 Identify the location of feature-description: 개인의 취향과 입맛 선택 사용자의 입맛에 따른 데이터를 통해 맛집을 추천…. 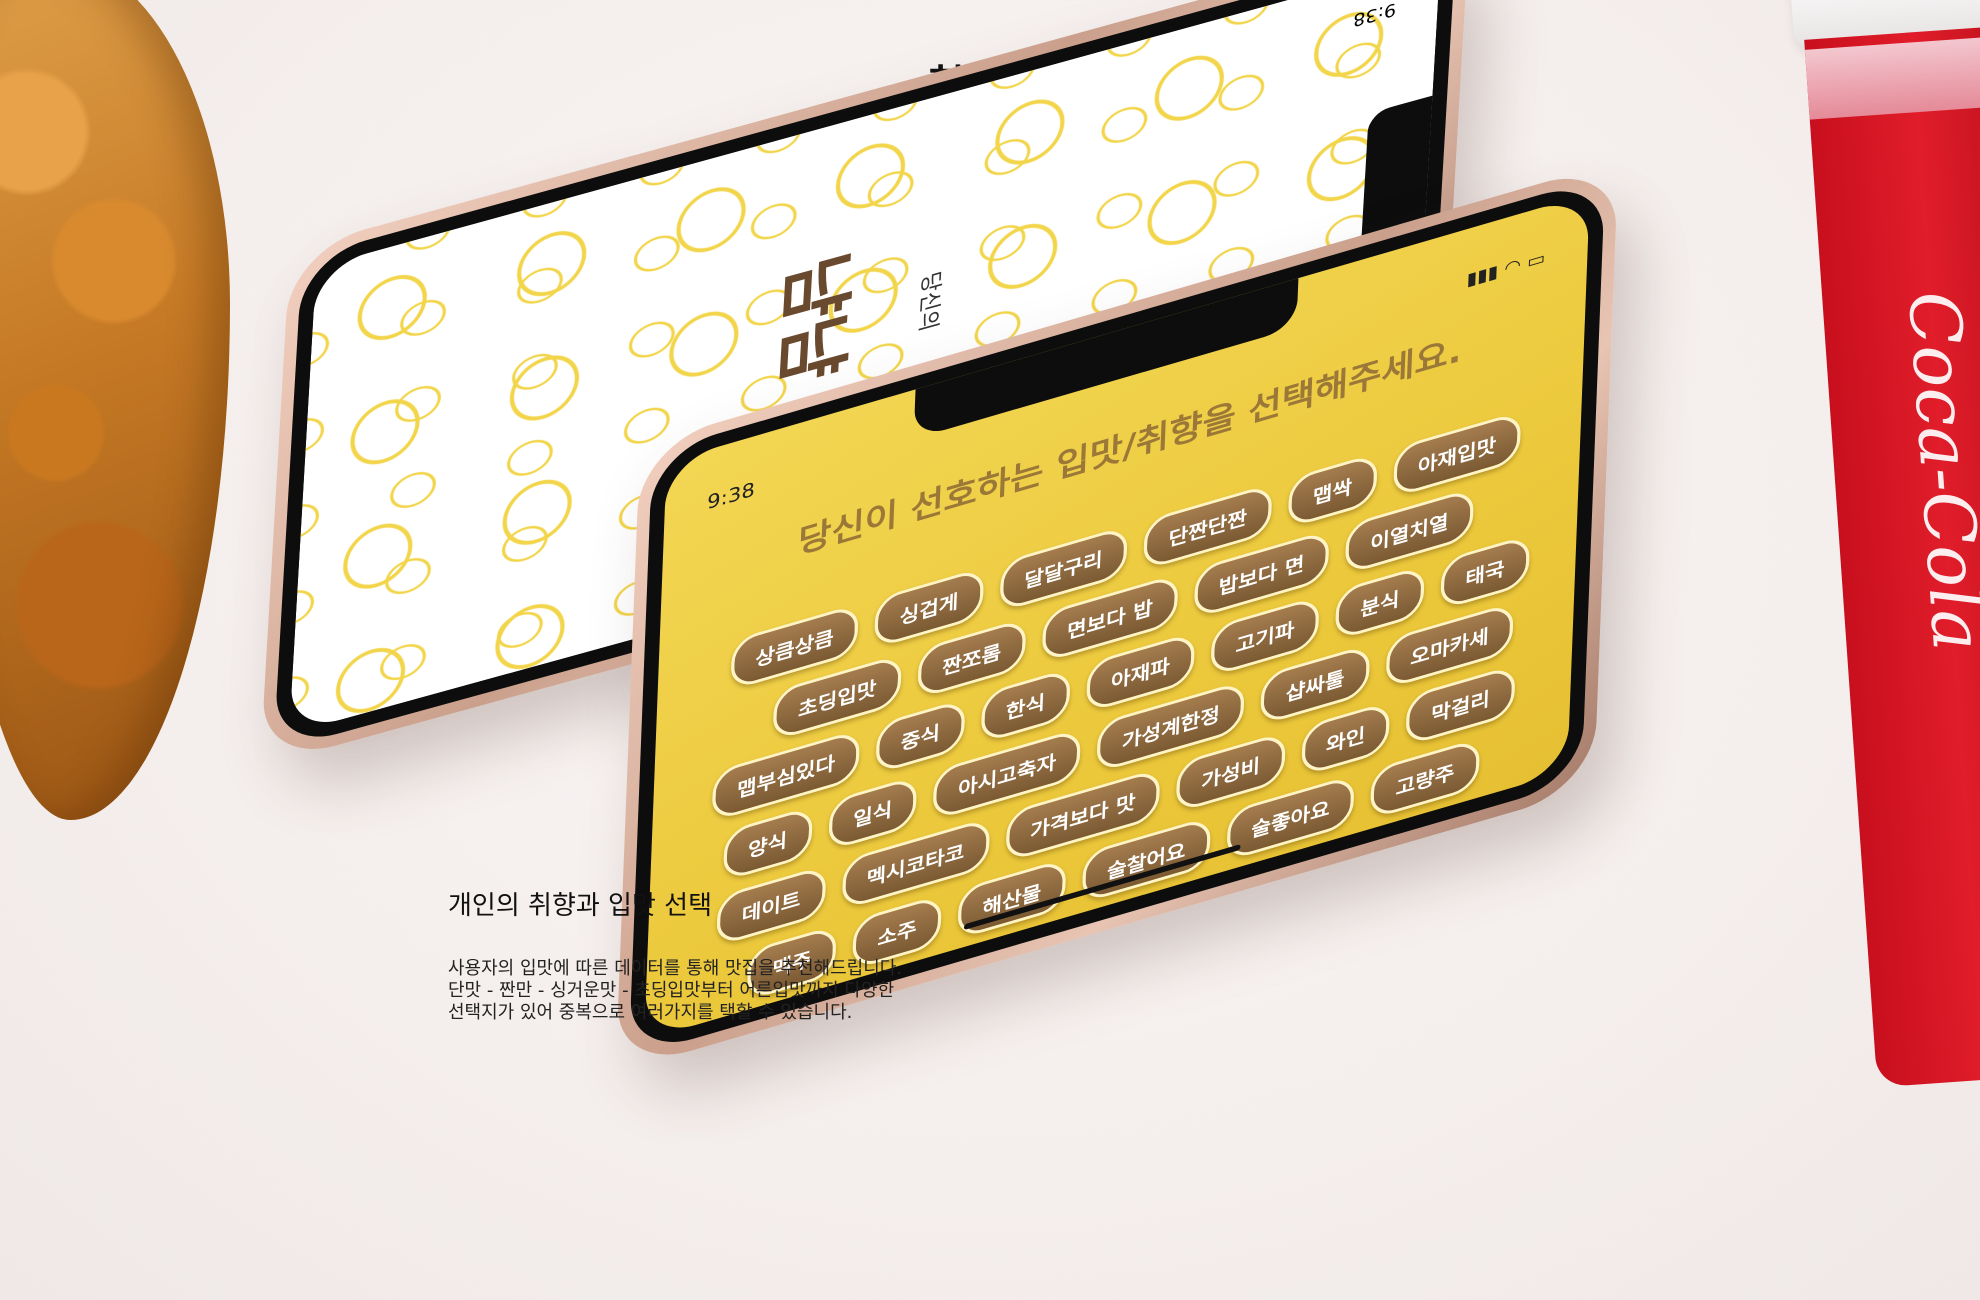
(675, 954).